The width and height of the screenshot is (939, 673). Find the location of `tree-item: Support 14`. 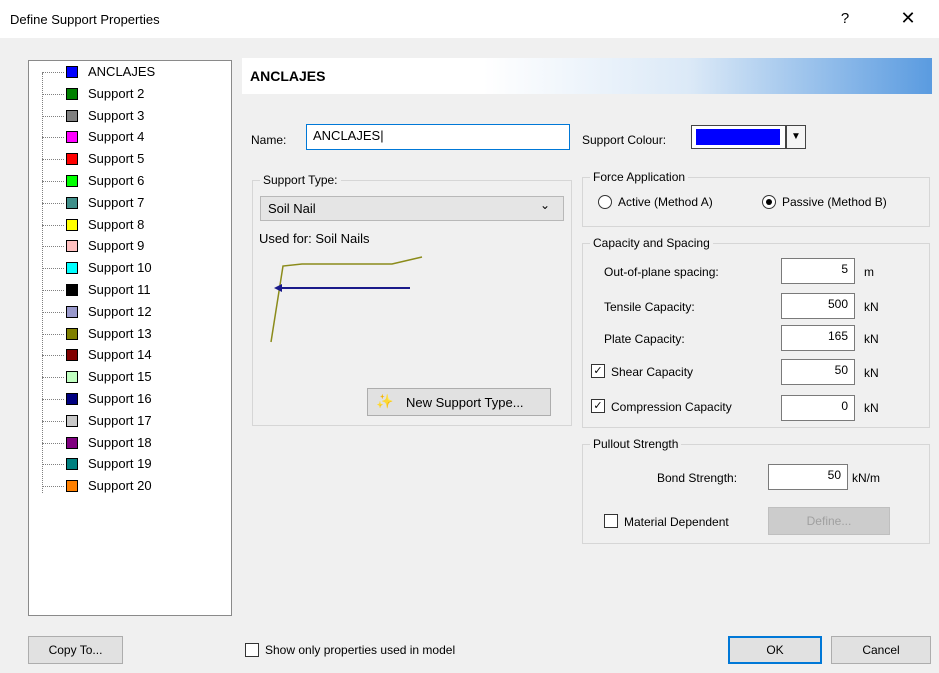

tree-item: Support 14 is located at coordinates (132, 355).